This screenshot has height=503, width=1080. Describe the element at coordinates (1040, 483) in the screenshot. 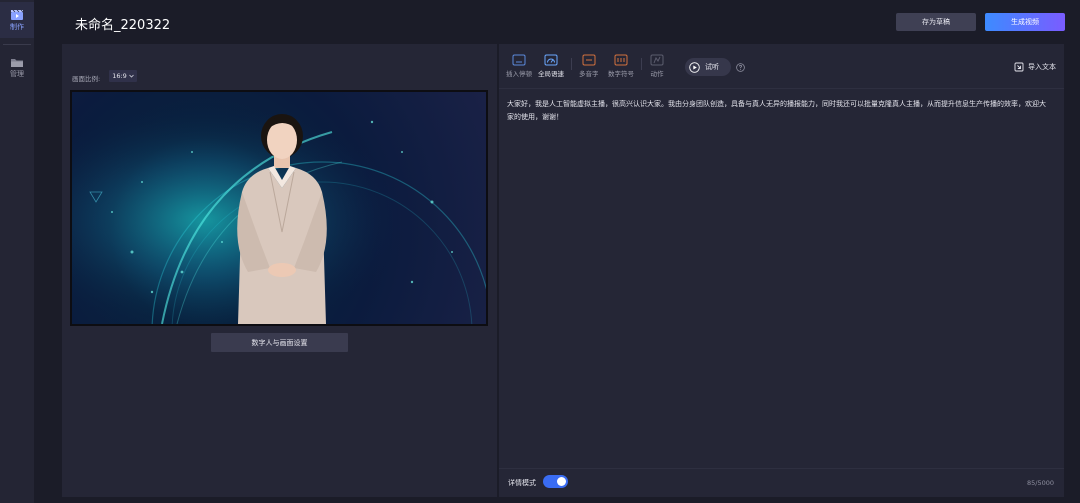

I see `character-count: 85/5000` at that location.